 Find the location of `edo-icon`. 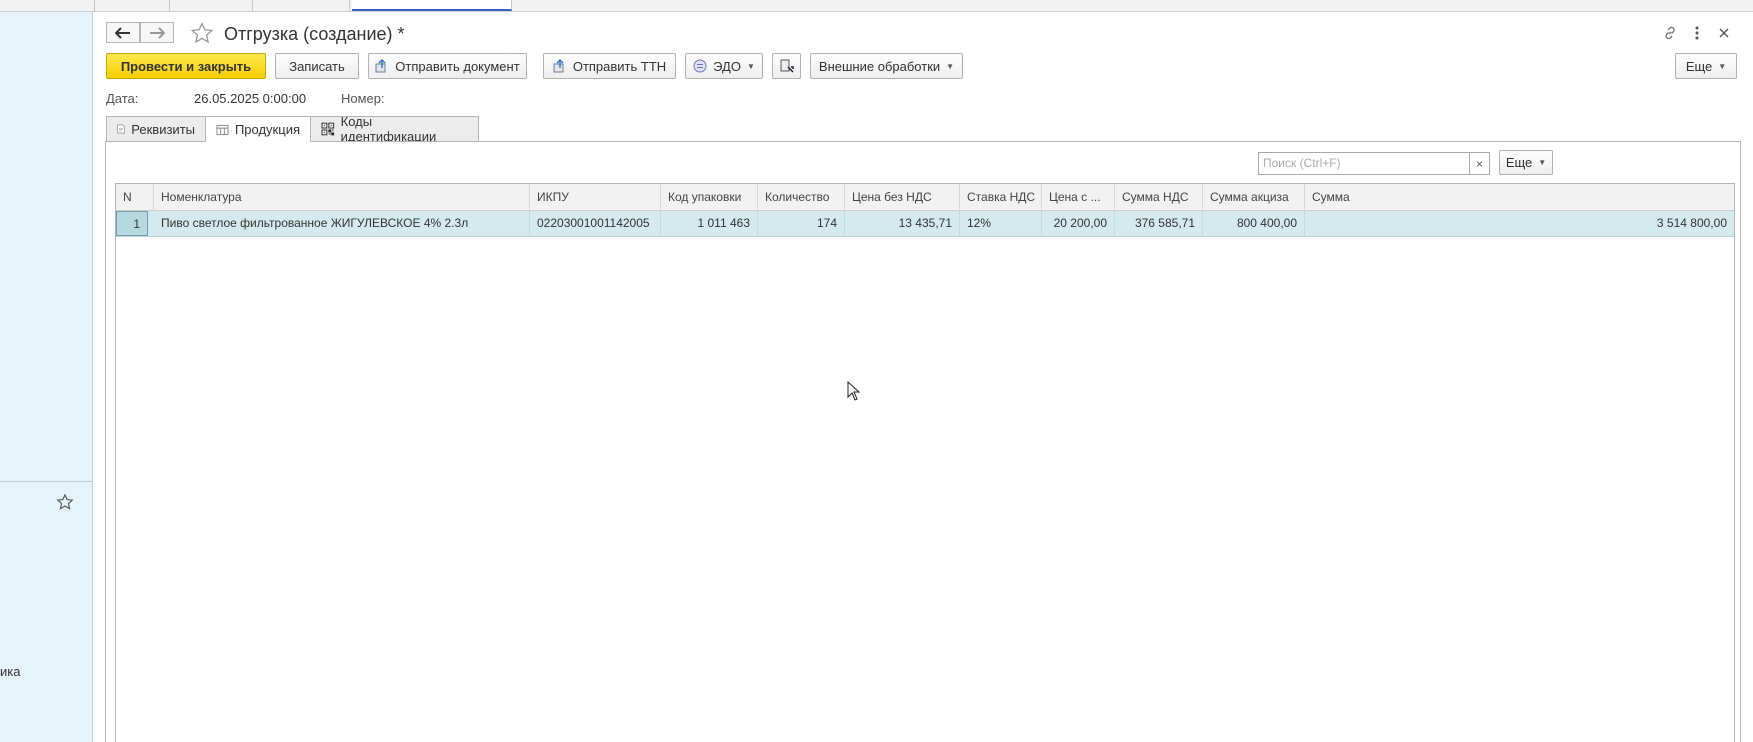

edo-icon is located at coordinates (700, 66).